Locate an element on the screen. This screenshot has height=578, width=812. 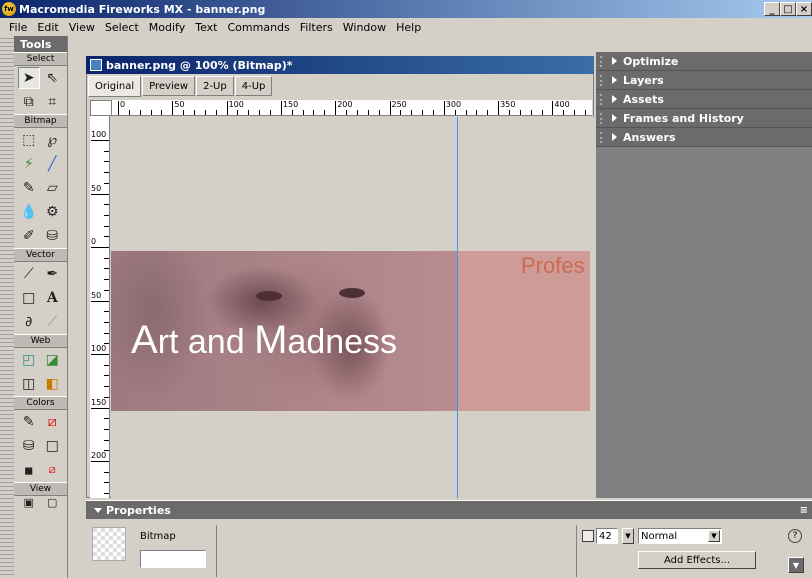
fill-color-icon: ⛁ is located at coordinates (29, 446).